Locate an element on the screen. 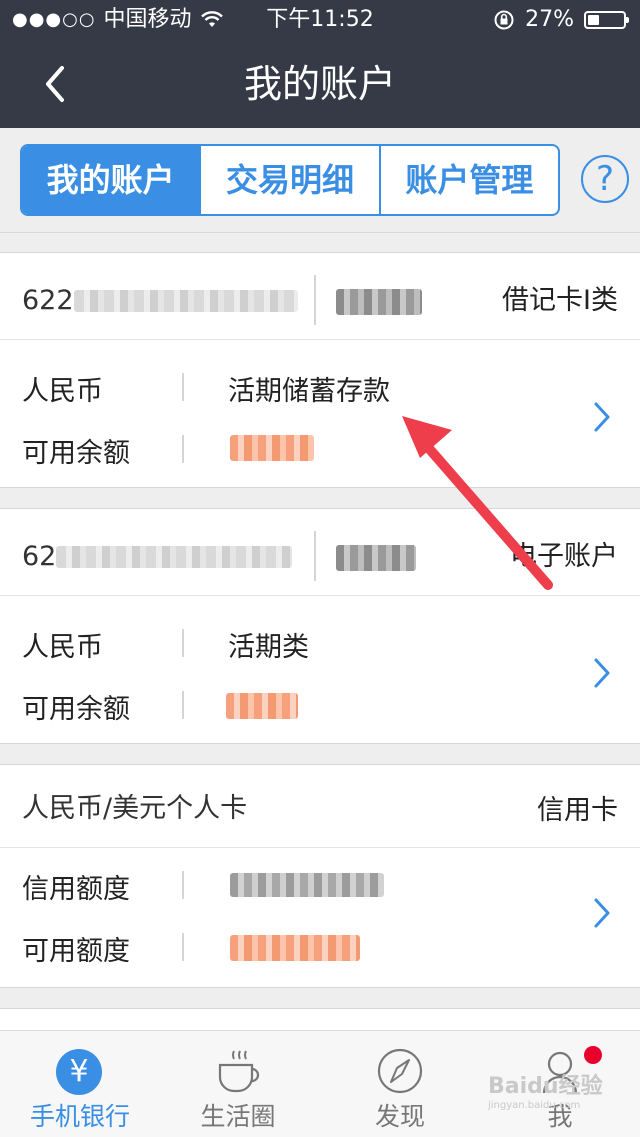  account-kind: 活期储蓄存款 is located at coordinates (309, 391).